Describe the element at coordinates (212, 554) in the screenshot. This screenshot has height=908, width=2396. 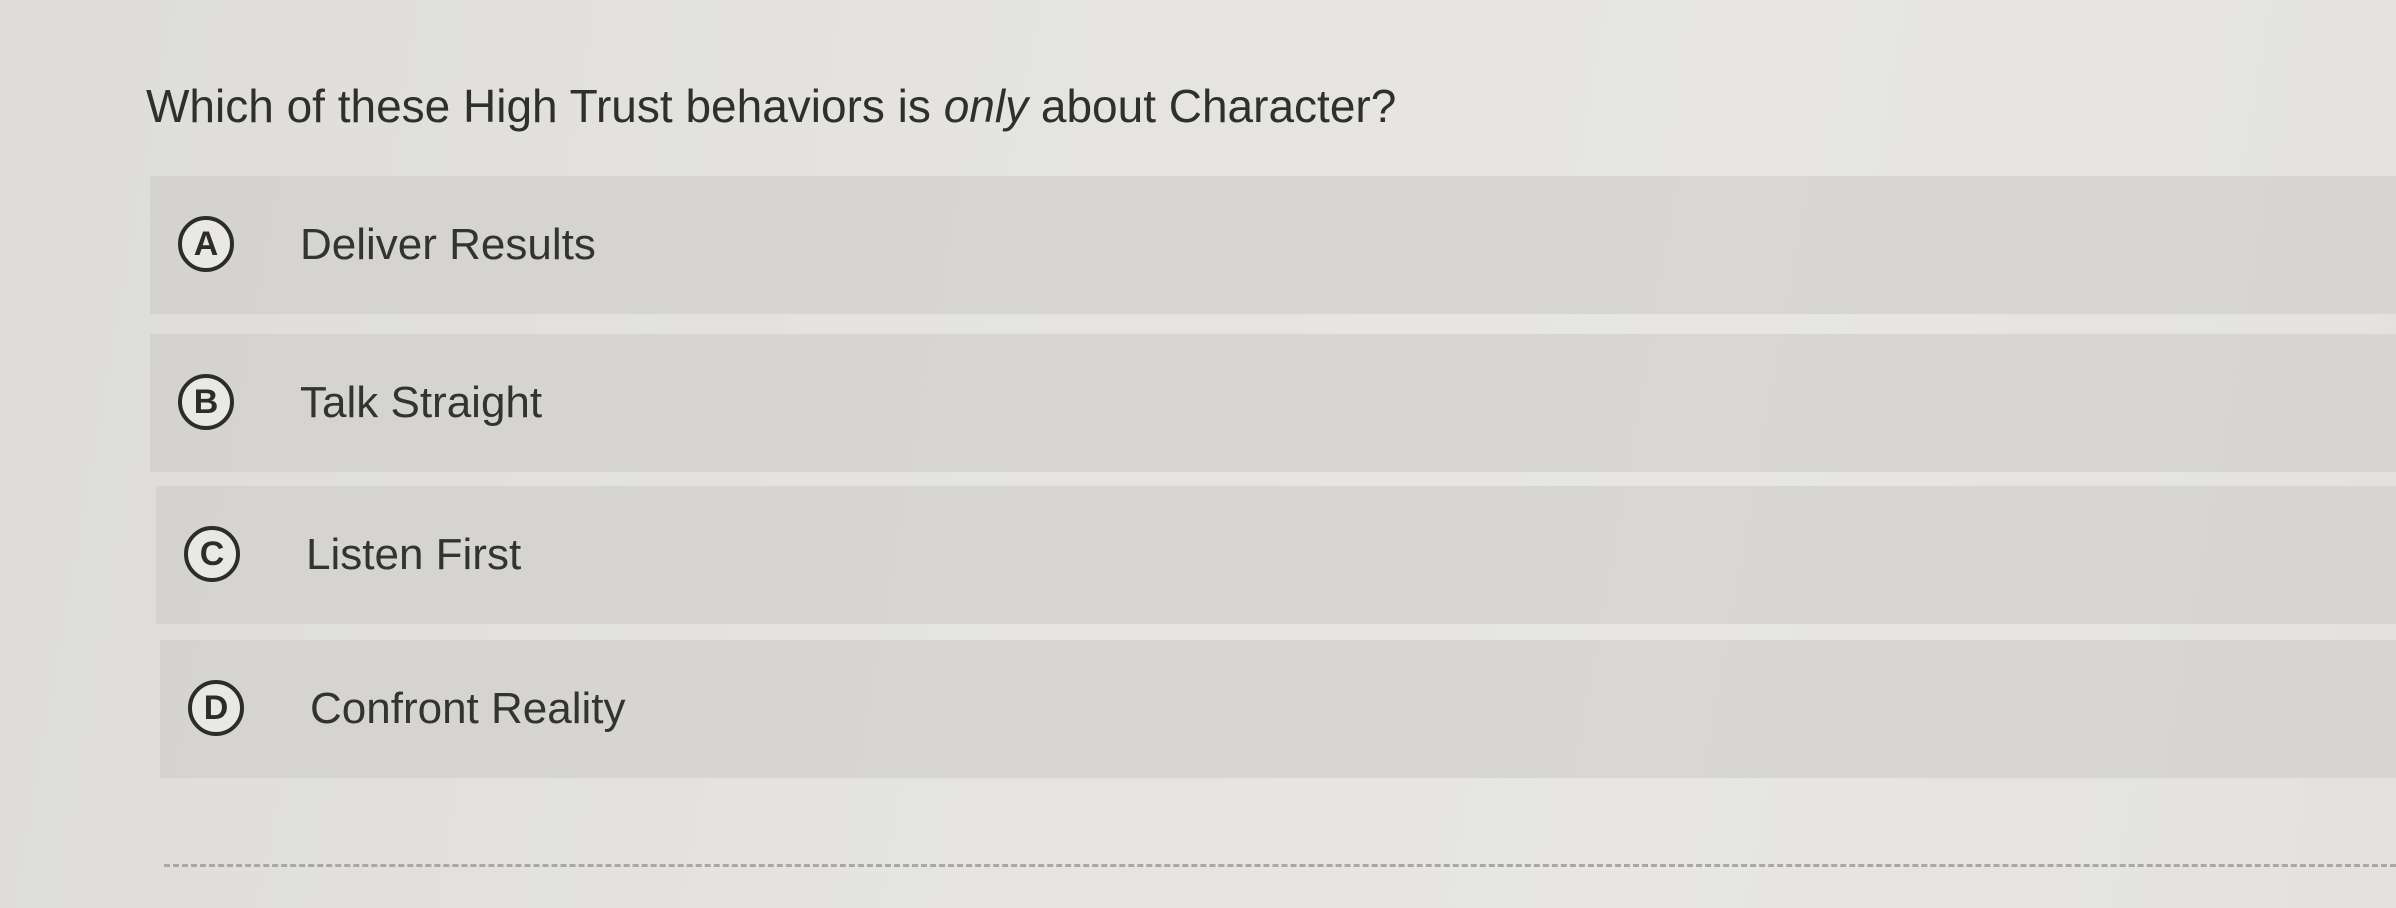
I see `option-letter-badge: C` at that location.